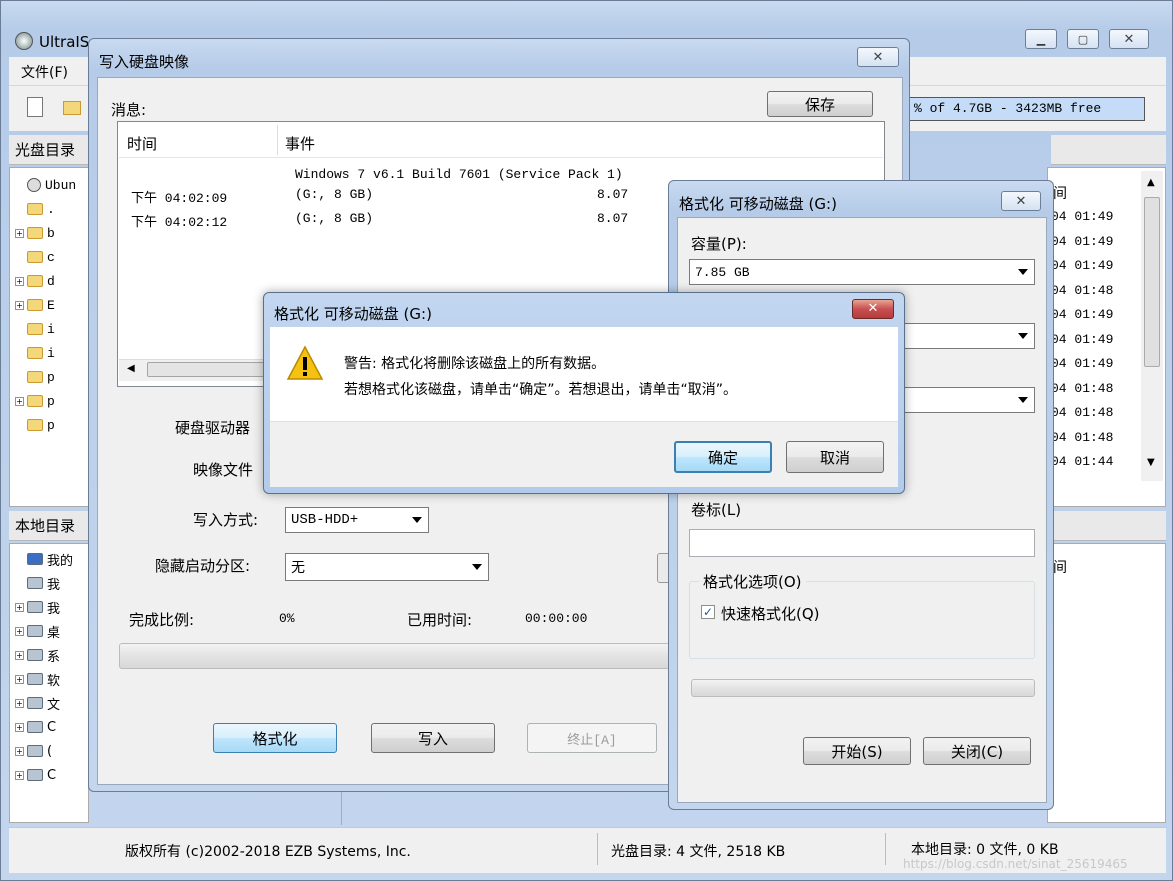 Image resolution: width=1173 pixels, height=881 pixels. I want to click on new-icon, so click(35, 107).